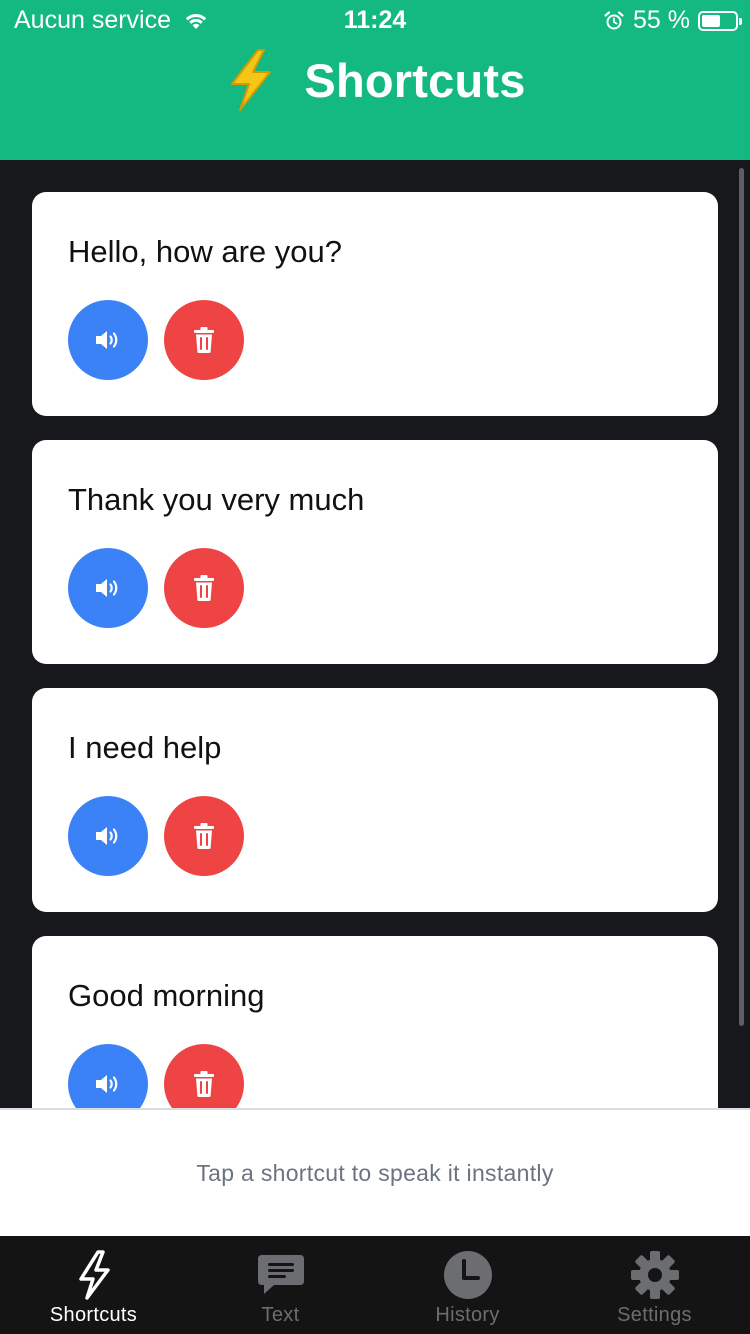 The image size is (750, 1334). Describe the element at coordinates (741, 597) in the screenshot. I see `list-scrollbar` at that location.